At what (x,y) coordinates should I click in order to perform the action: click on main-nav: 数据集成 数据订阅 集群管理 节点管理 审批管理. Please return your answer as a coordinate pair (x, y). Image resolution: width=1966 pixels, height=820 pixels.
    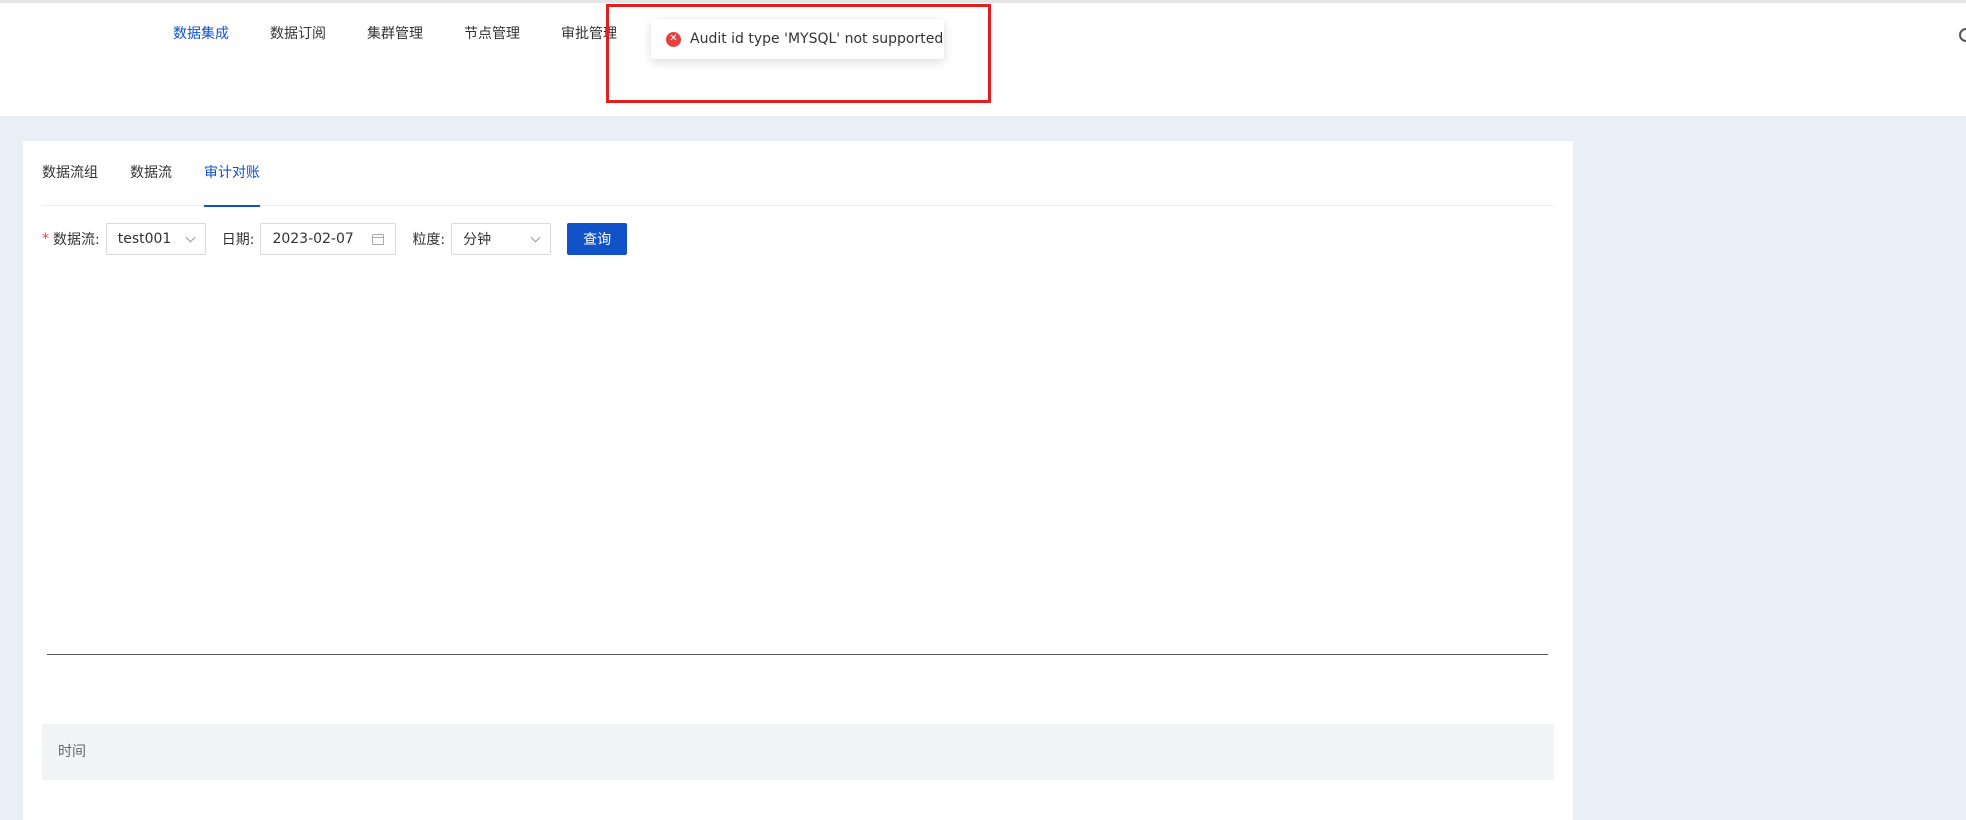
    Looking at the image, I should click on (415, 36).